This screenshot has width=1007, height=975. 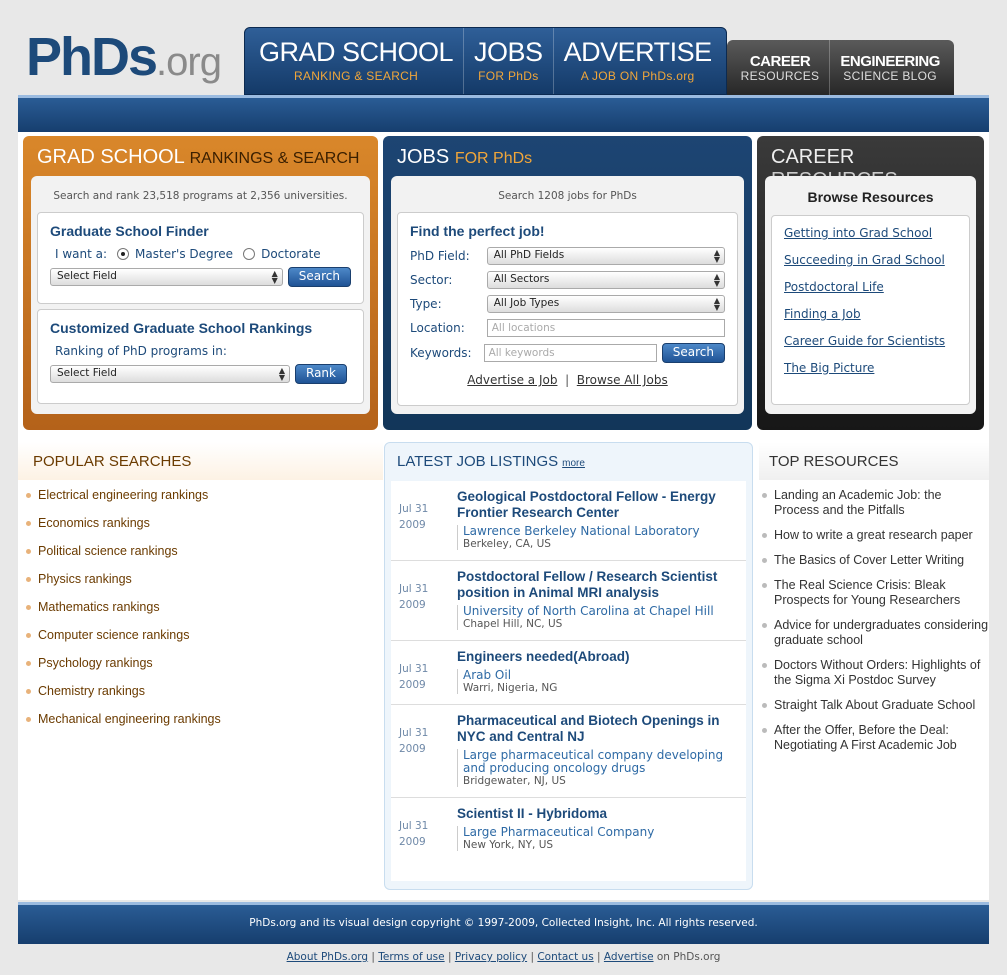 What do you see at coordinates (200, 586) in the screenshot?
I see `popular-search-item: Physics rankings` at bounding box center [200, 586].